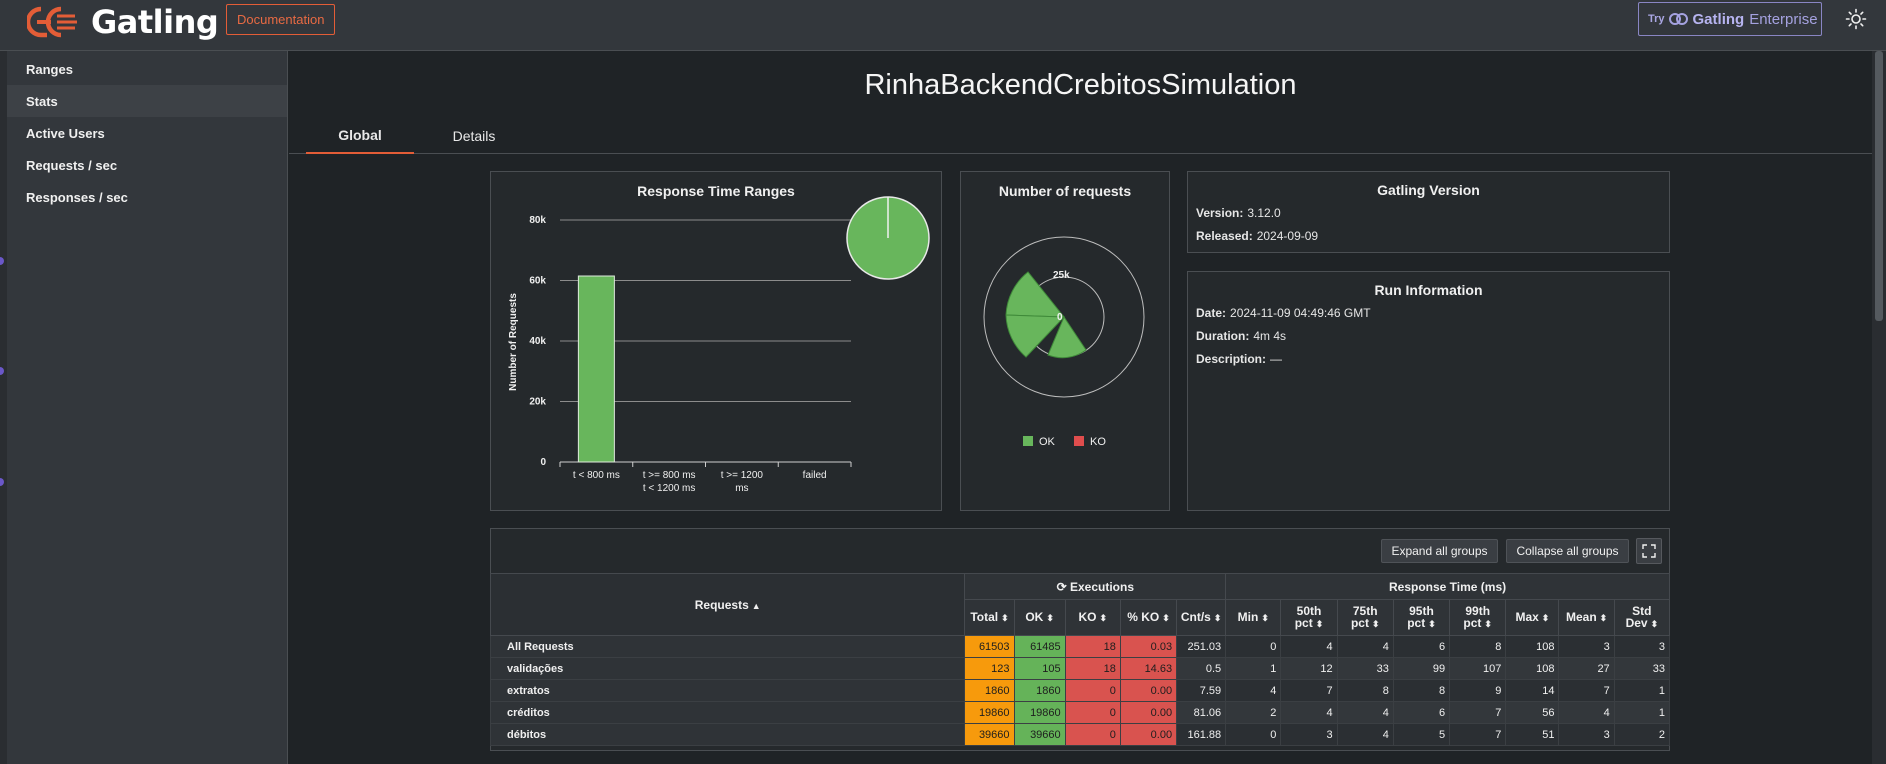  I want to click on cell-p50: 4, so click(1309, 712).